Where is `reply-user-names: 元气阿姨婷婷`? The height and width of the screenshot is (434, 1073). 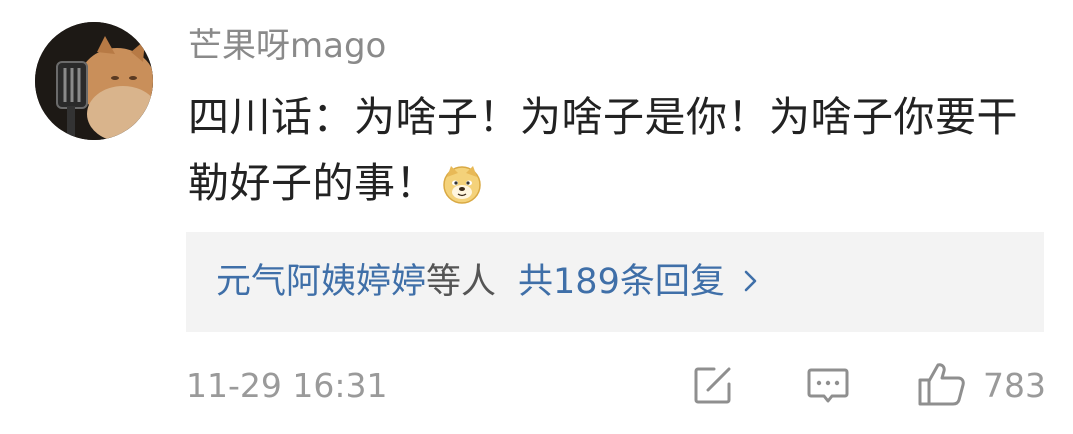 reply-user-names: 元气阿姨婷婷 is located at coordinates (321, 282).